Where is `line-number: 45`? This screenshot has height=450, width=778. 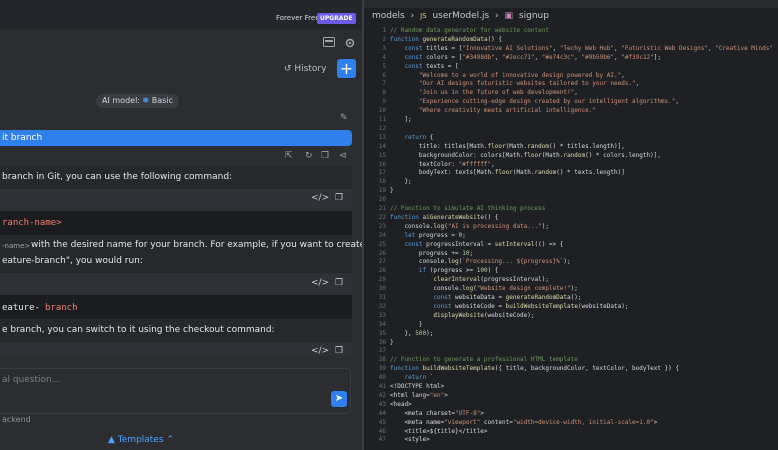 line-number: 45 is located at coordinates (382, 422).